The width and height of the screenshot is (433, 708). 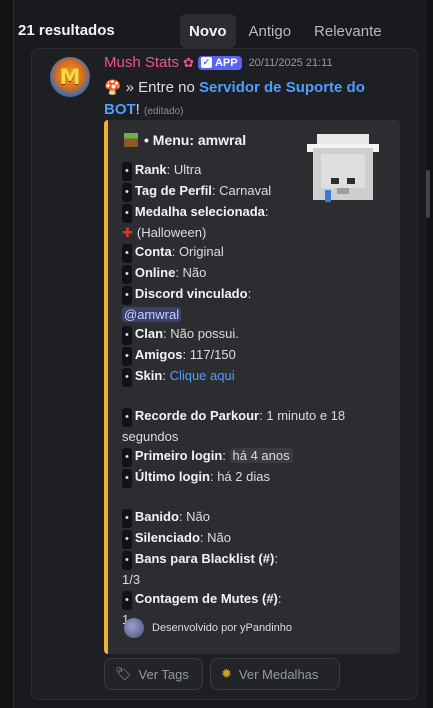 What do you see at coordinates (256, 170) in the screenshot?
I see `field-rank: • Rank: Ultra` at bounding box center [256, 170].